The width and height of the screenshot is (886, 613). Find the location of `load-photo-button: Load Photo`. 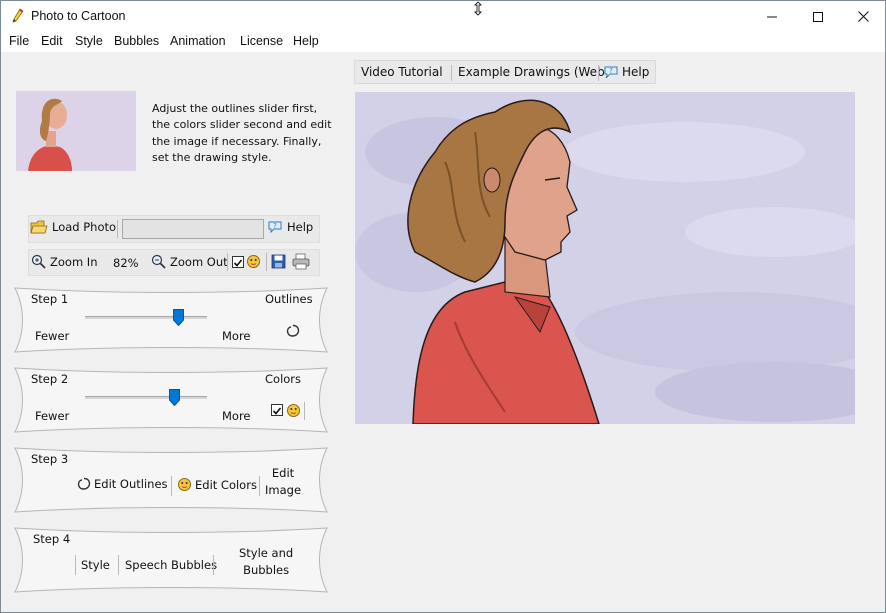

load-photo-button: Load Photo is located at coordinates (73, 227).